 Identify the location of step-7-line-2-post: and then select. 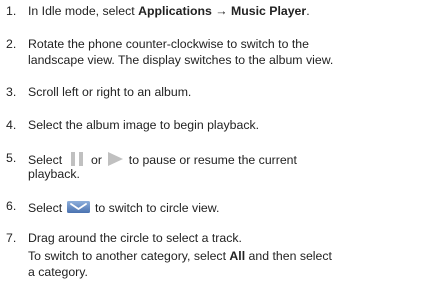
(288, 256).